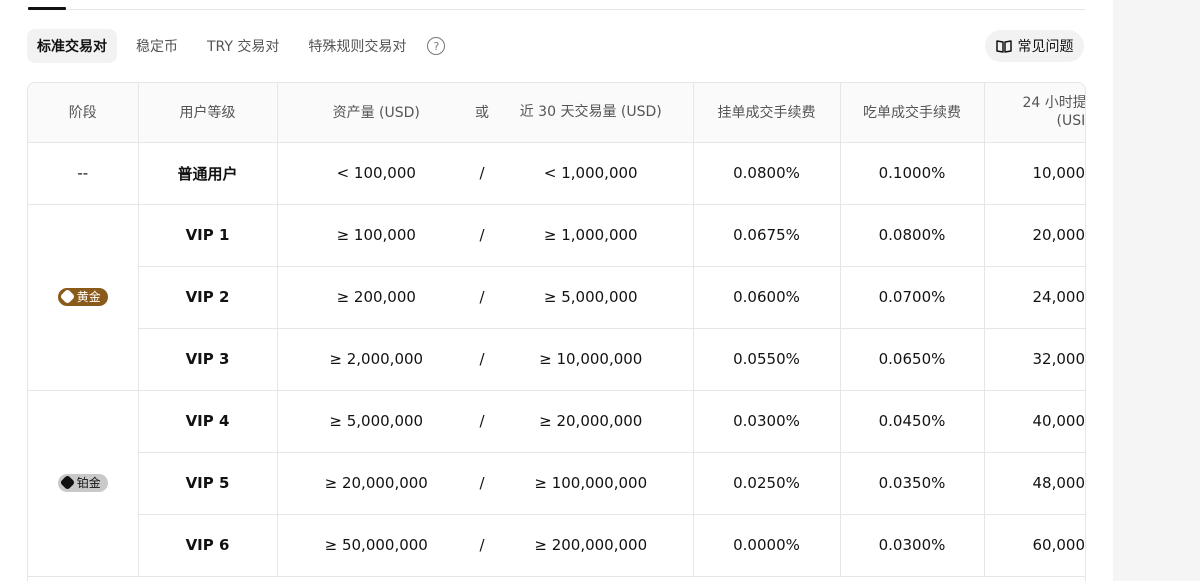  I want to click on header-withdraw-line1: 24 小时提, so click(1054, 103).